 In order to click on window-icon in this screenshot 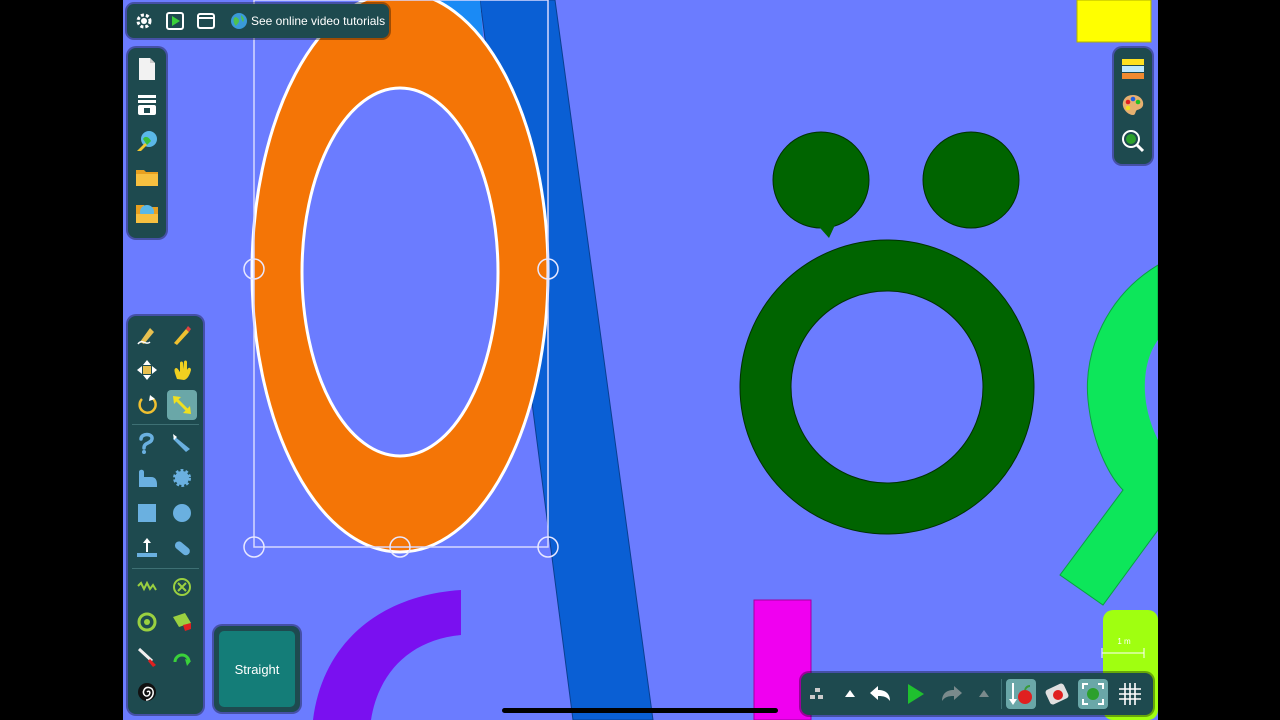, I will do `click(206, 21)`.